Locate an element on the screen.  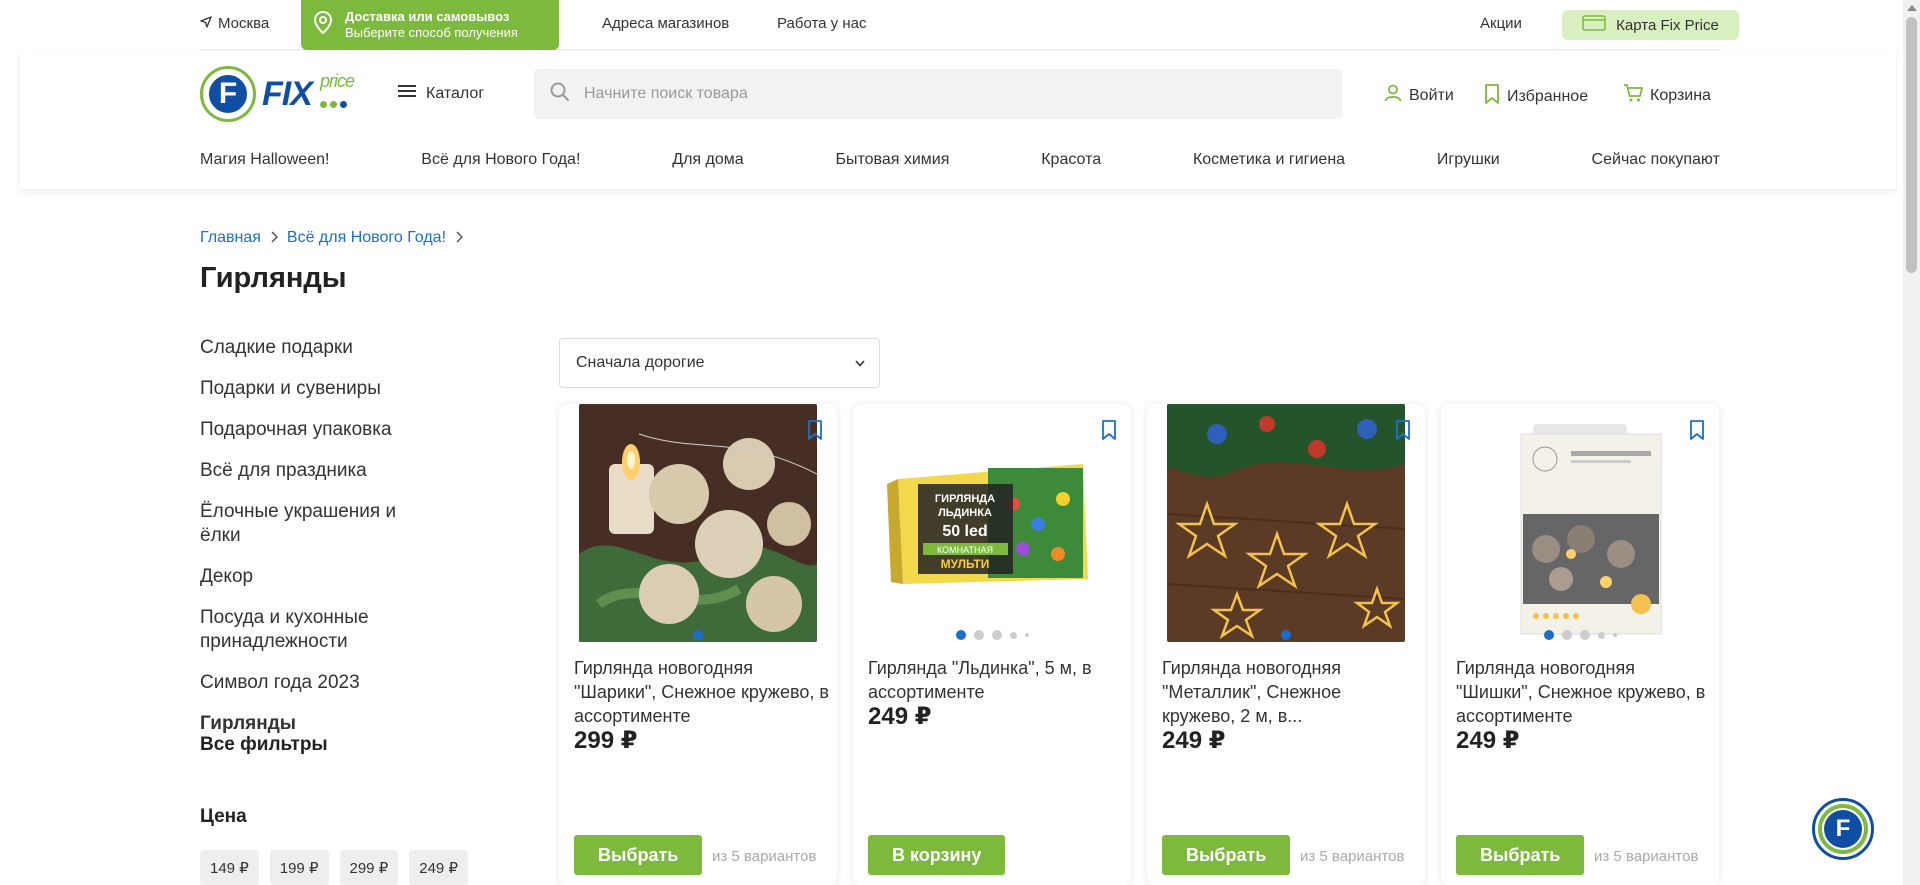
nav-item-beauty: Красота is located at coordinates (1071, 160).